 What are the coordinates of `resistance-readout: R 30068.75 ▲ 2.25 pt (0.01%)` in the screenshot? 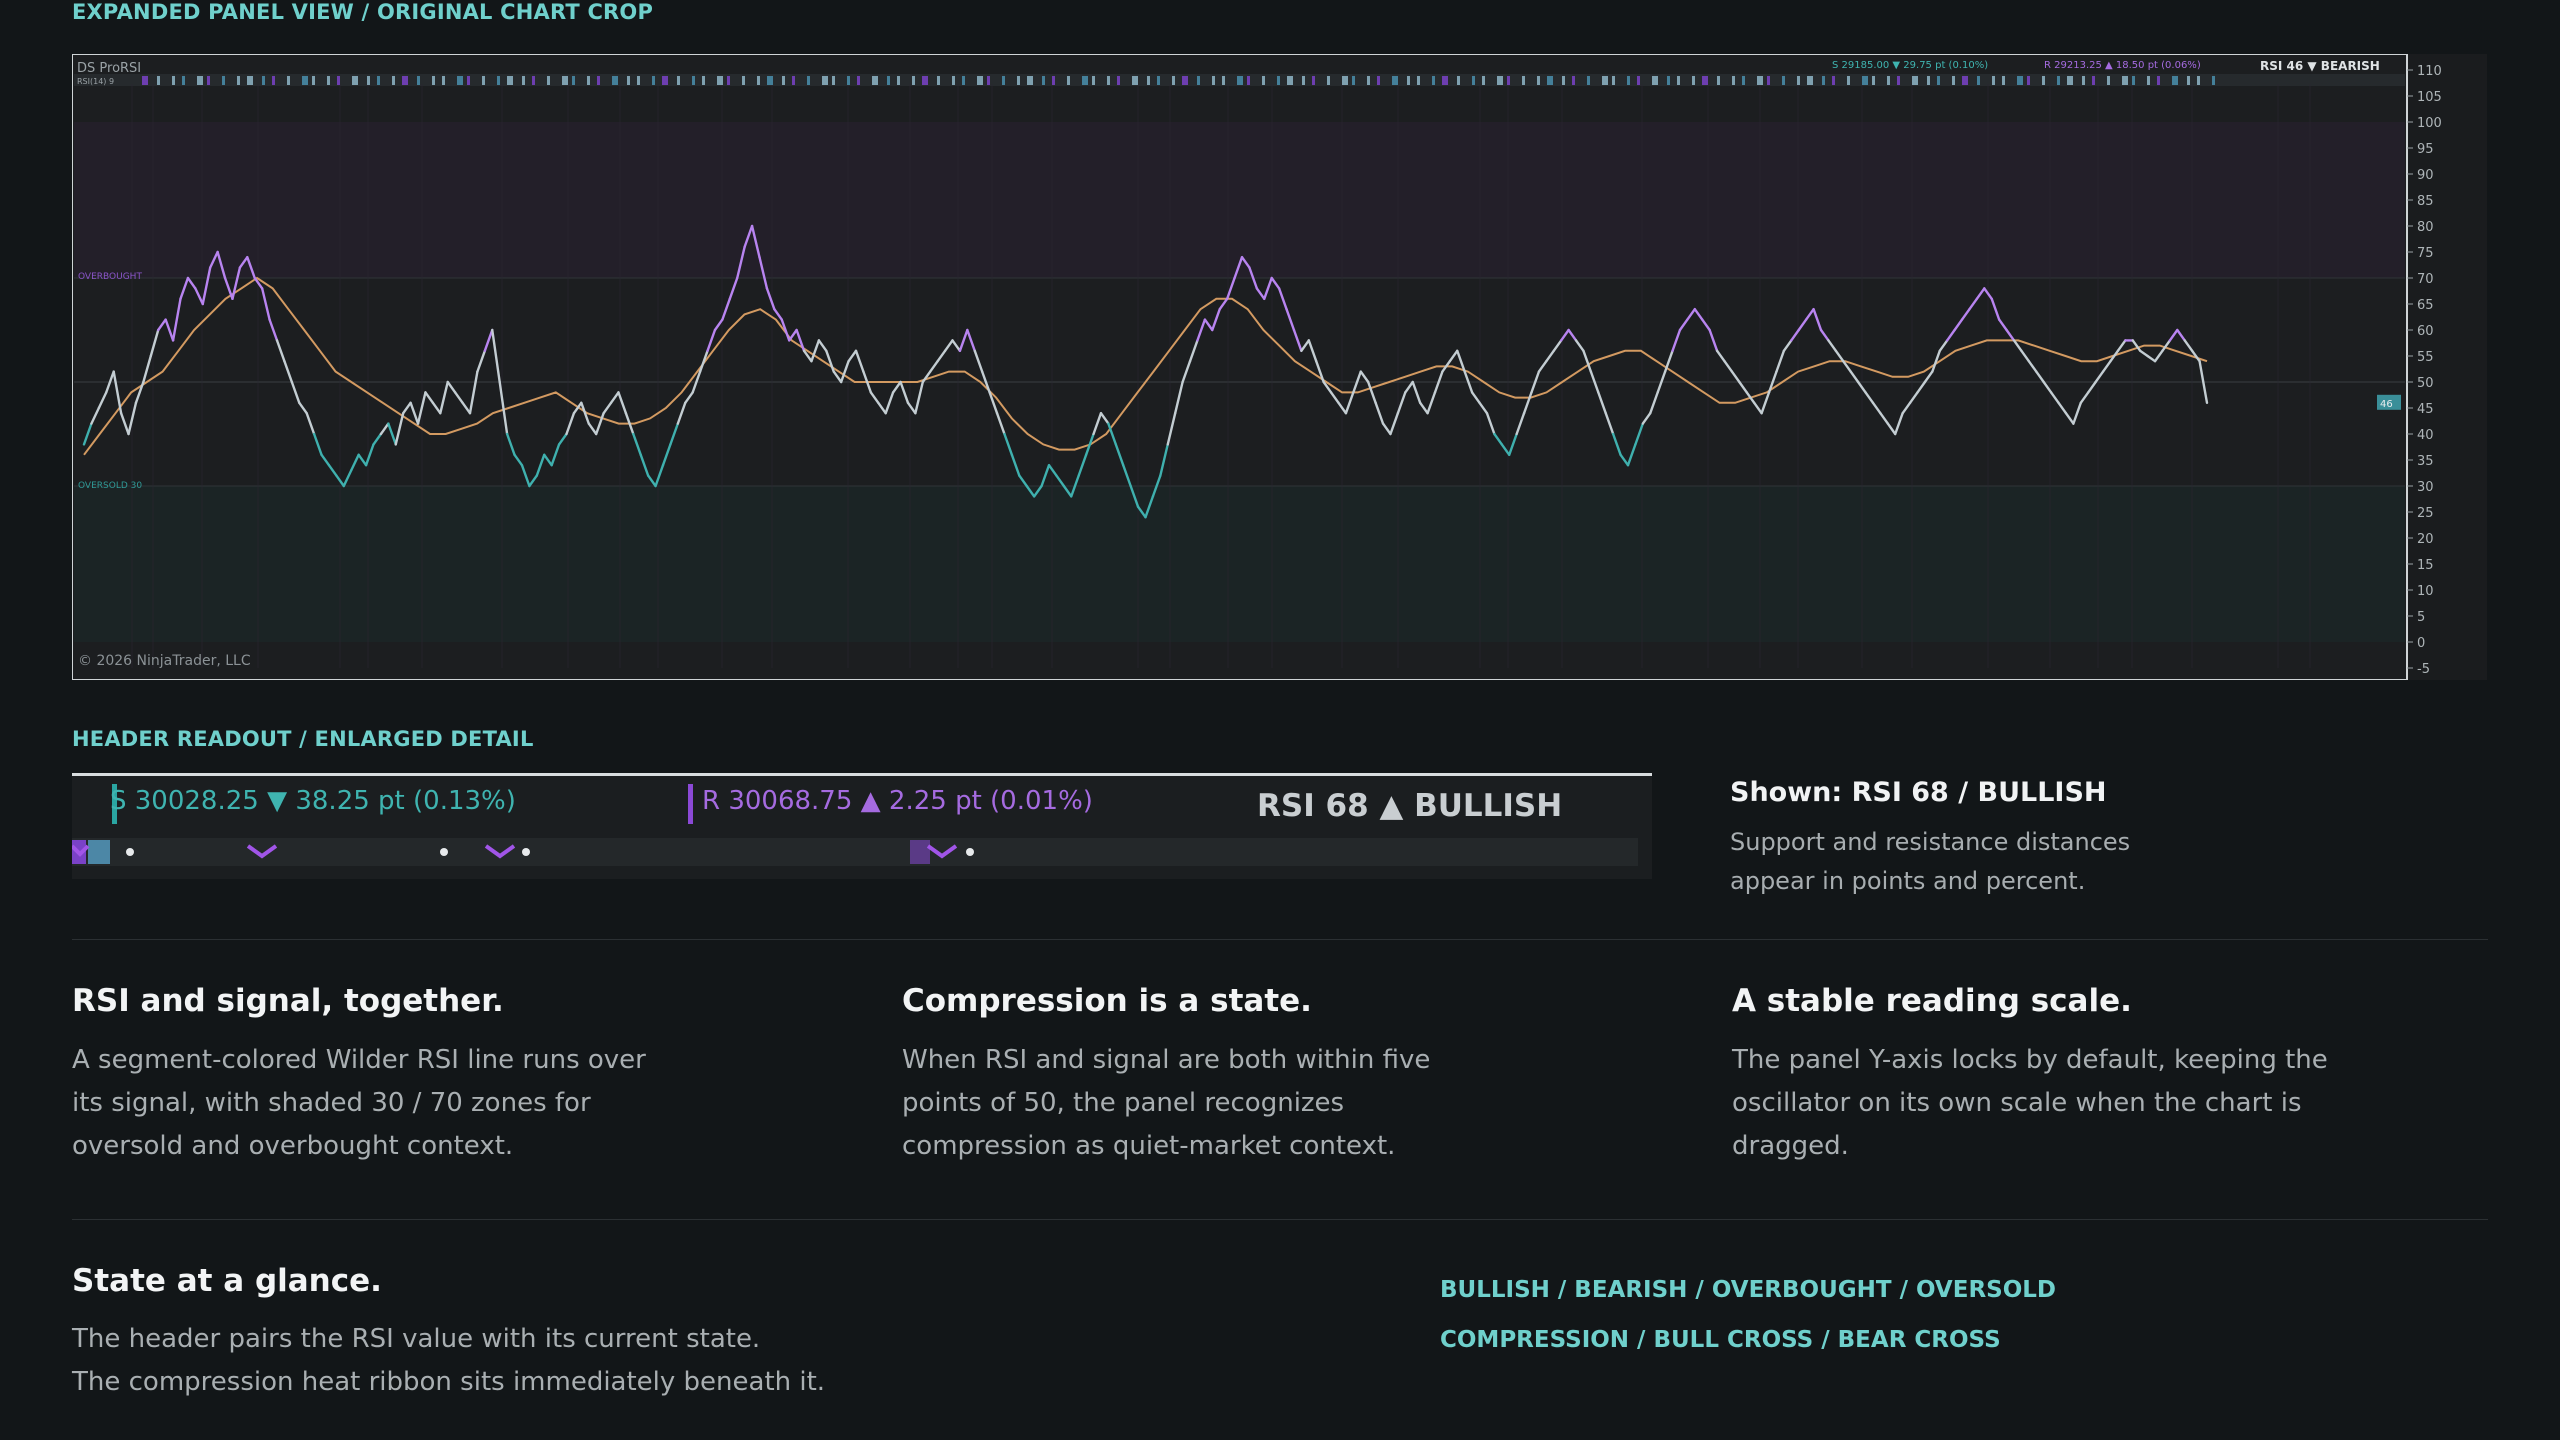 It's located at (897, 801).